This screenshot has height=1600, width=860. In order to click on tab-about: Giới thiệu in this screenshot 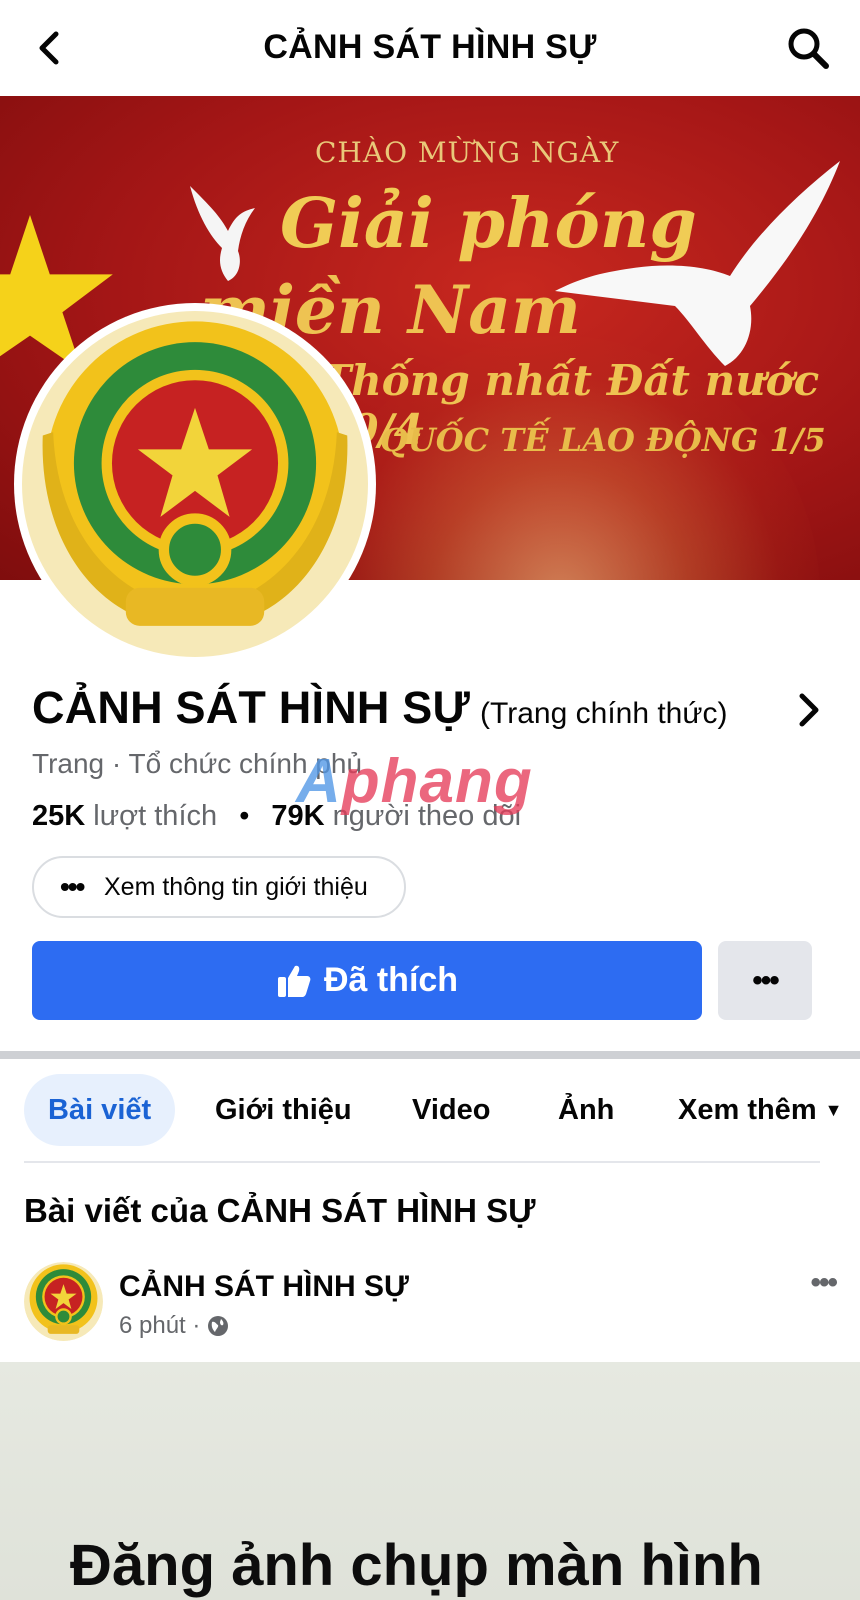, I will do `click(283, 1110)`.